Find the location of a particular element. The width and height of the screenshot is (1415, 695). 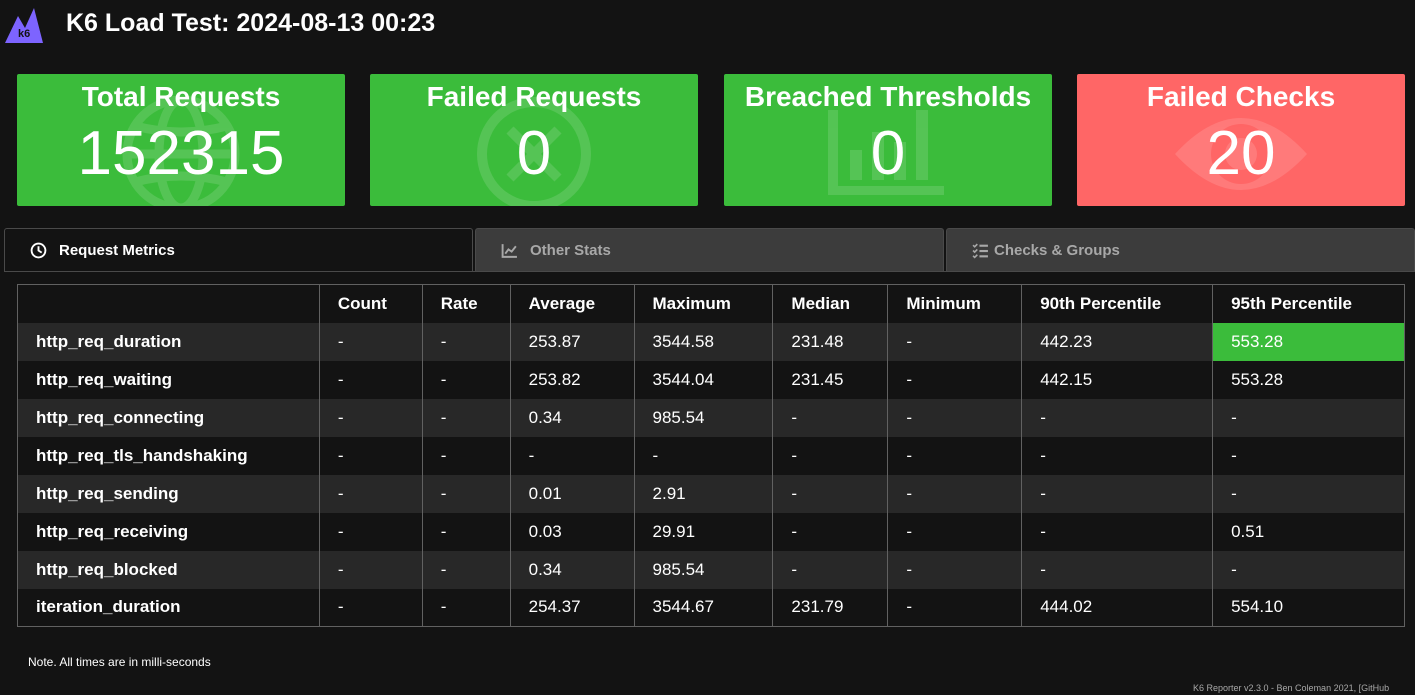

metric-value-cell: 29.91 is located at coordinates (703, 531).